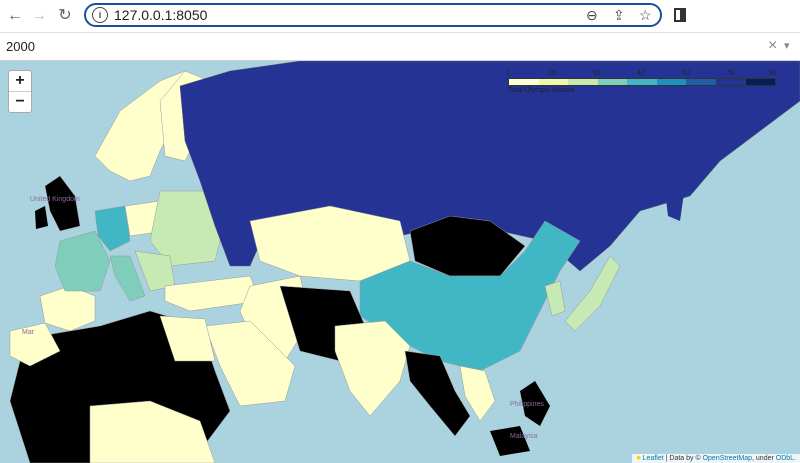 Image resolution: width=800 pixels, height=463 pixels. I want to click on region-borneo, so click(510, 441).